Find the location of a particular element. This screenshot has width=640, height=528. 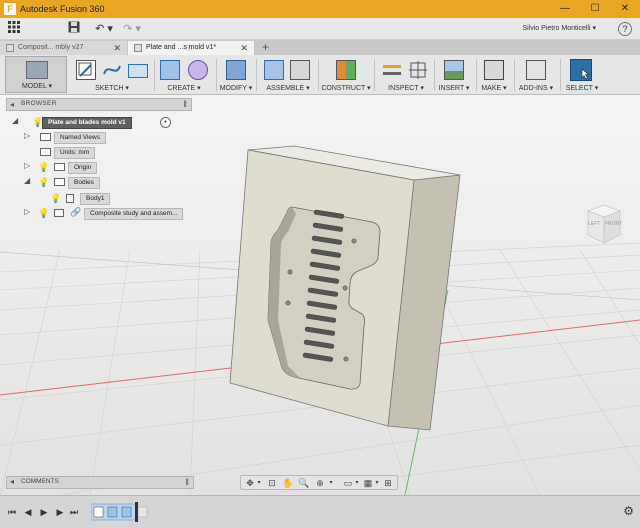

document-icon is located at coordinates (10, 48).